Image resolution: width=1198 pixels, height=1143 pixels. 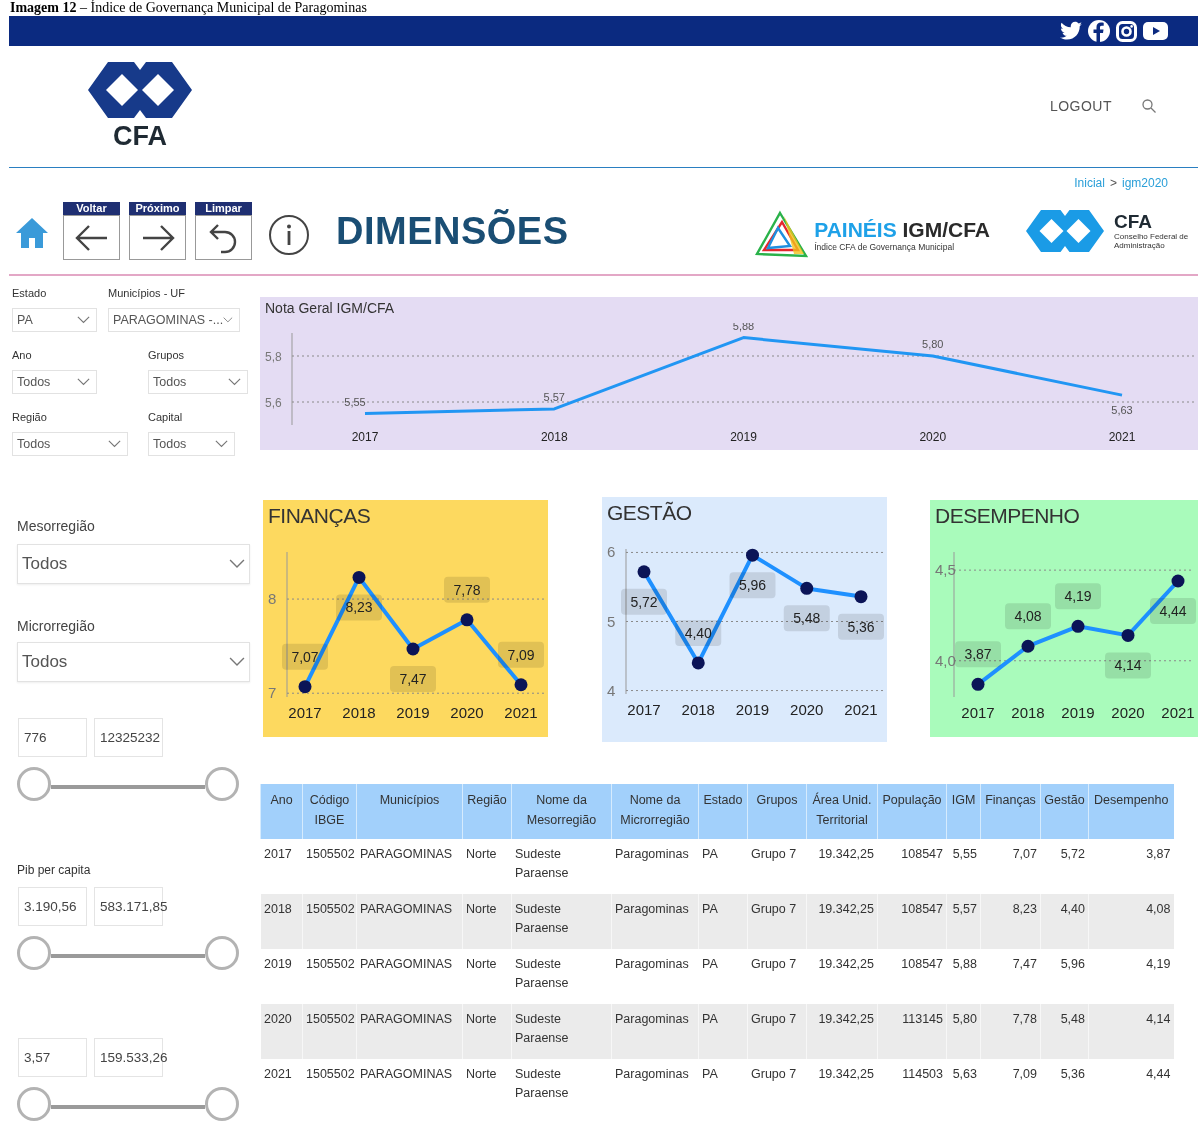 What do you see at coordinates (902, 230) in the screenshot?
I see `brand-name: PAINÉIS IGM/CFA` at bounding box center [902, 230].